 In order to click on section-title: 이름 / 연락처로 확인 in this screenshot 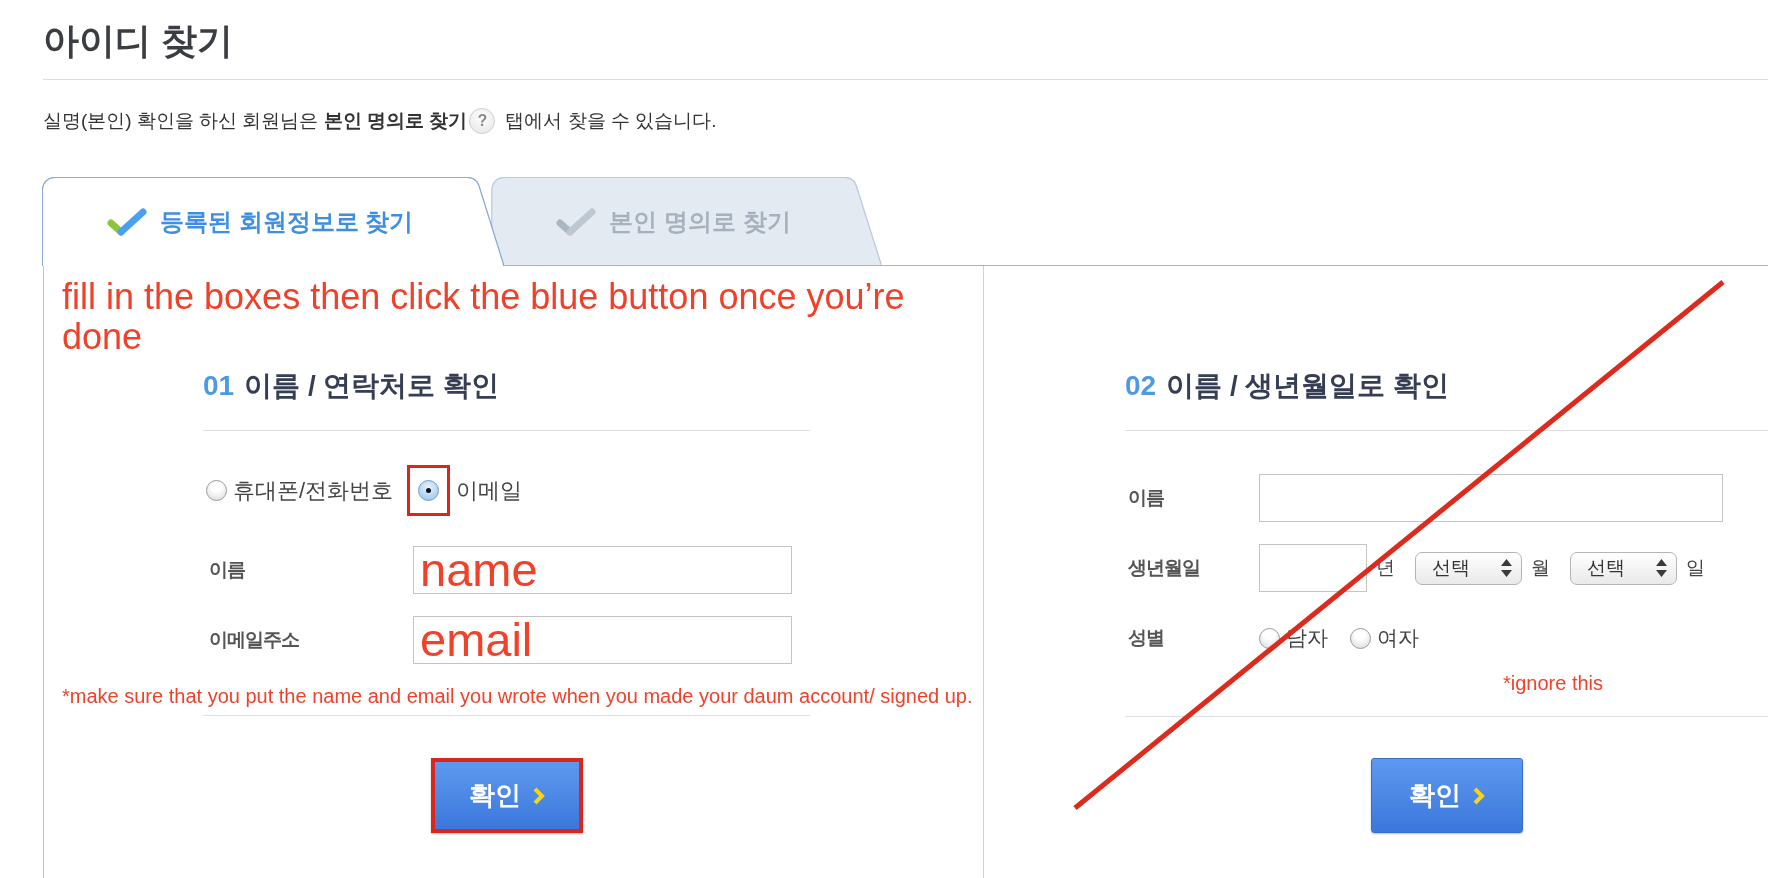, I will do `click(372, 386)`.